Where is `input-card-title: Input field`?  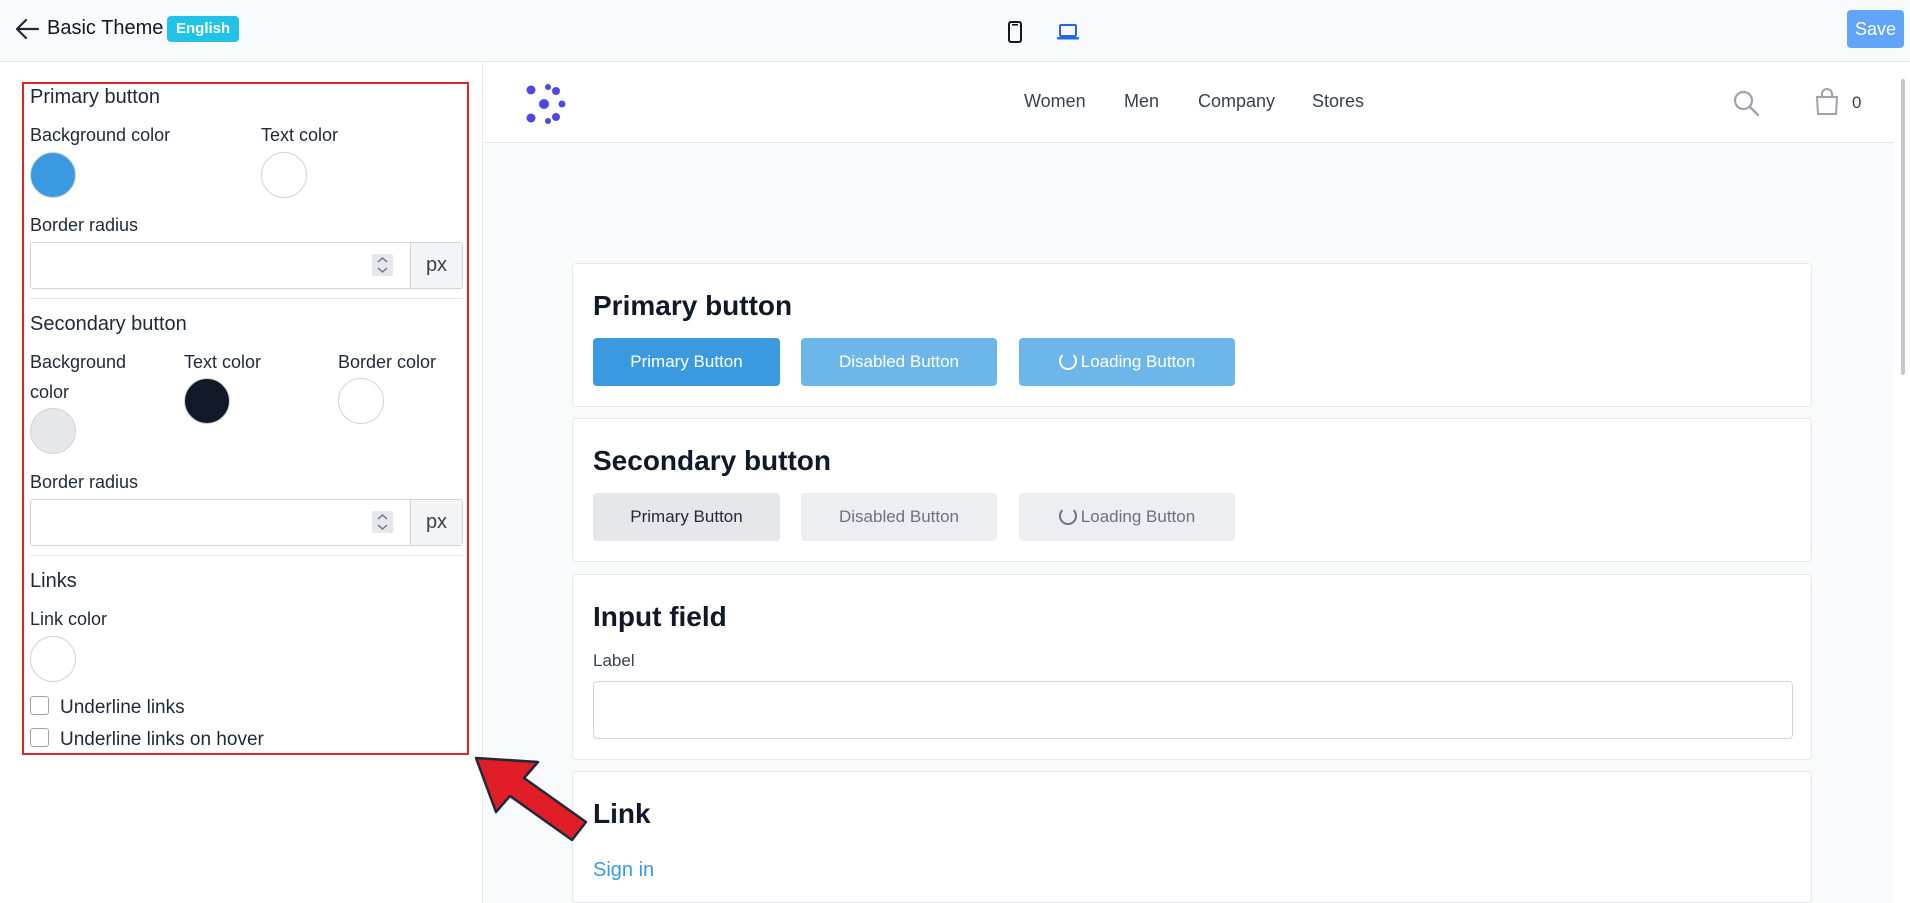 input-card-title: Input field is located at coordinates (660, 616).